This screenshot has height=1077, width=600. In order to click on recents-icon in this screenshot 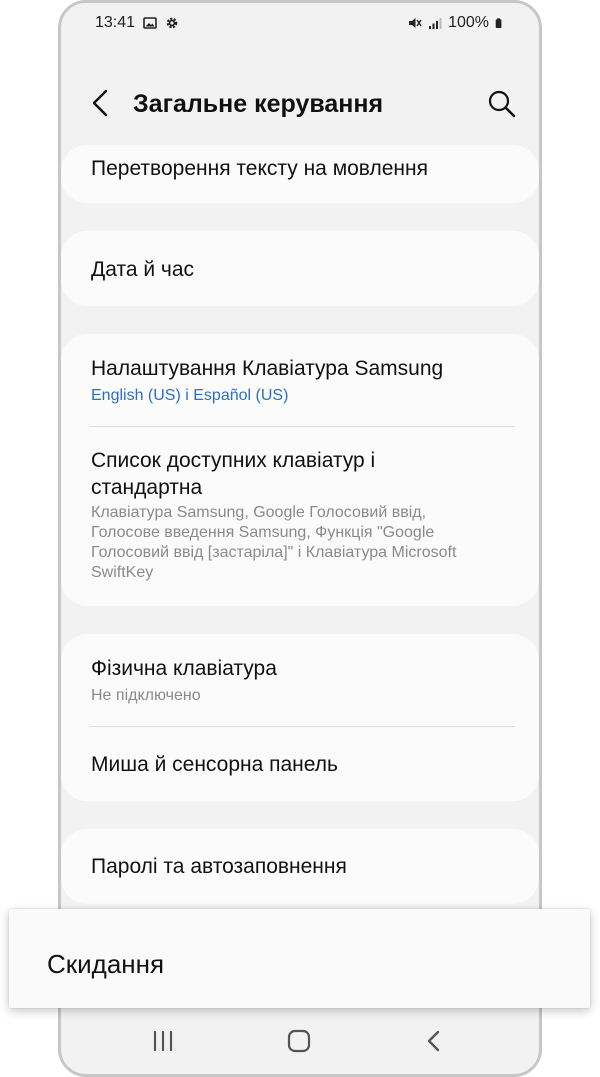, I will do `click(163, 1041)`.